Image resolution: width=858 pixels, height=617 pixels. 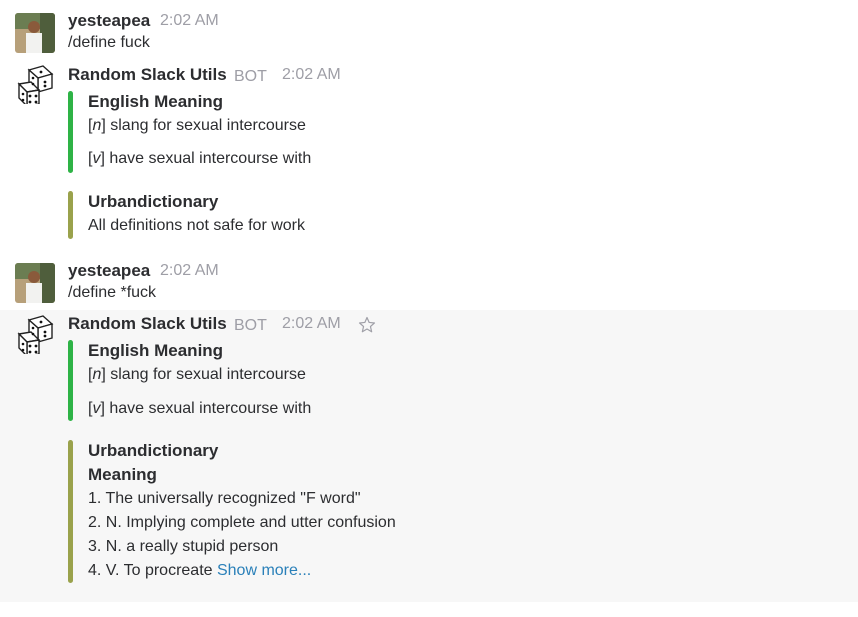 What do you see at coordinates (122, 474) in the screenshot?
I see `attachment-subtitle: Meaning` at bounding box center [122, 474].